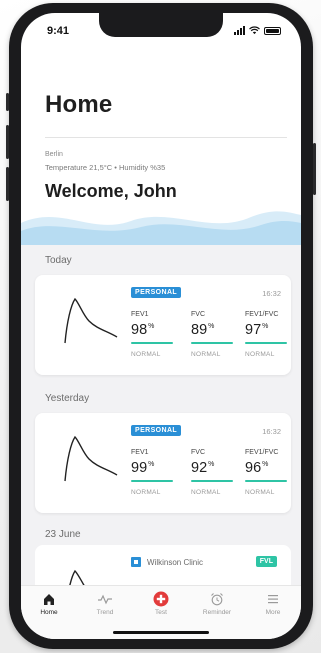  Describe the element at coordinates (7, 102) in the screenshot. I see `mute-switch` at that location.